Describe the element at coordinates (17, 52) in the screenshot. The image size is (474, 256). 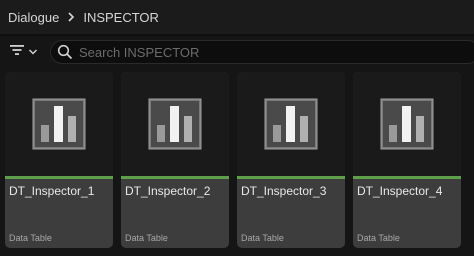
I see `filter-icon` at that location.